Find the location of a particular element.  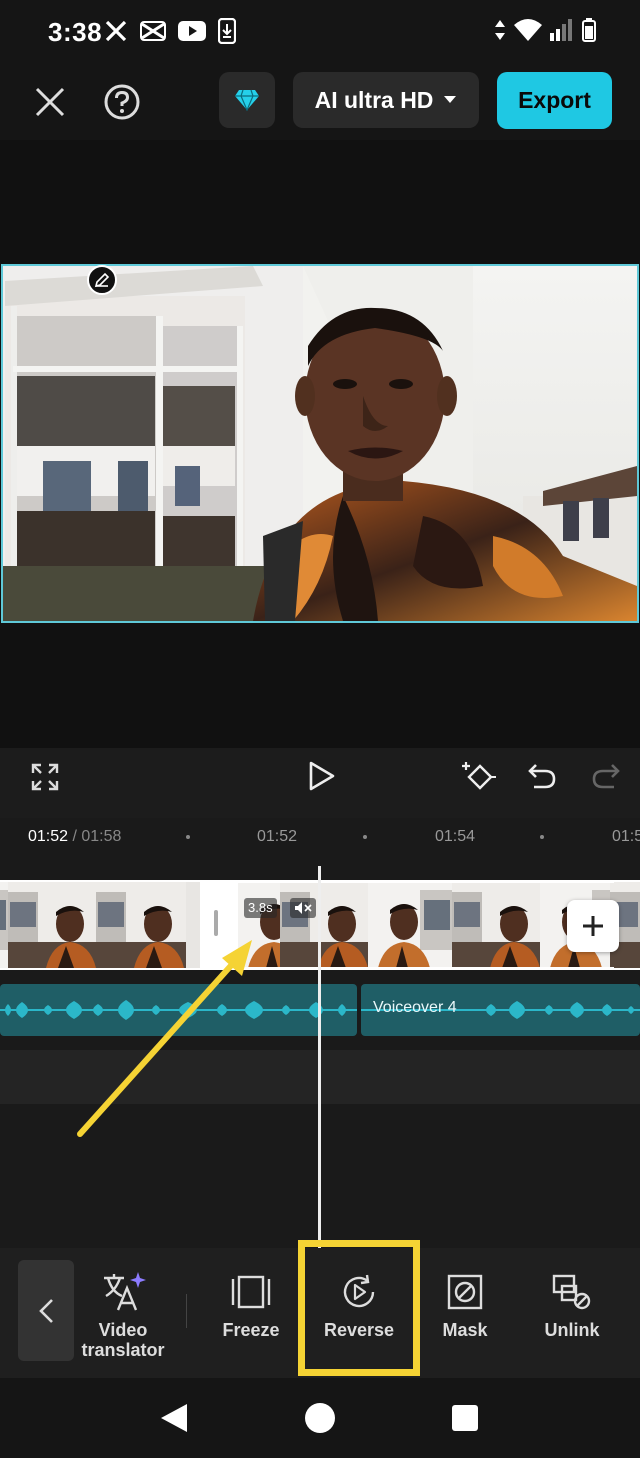

signal-icon is located at coordinates (561, 30).